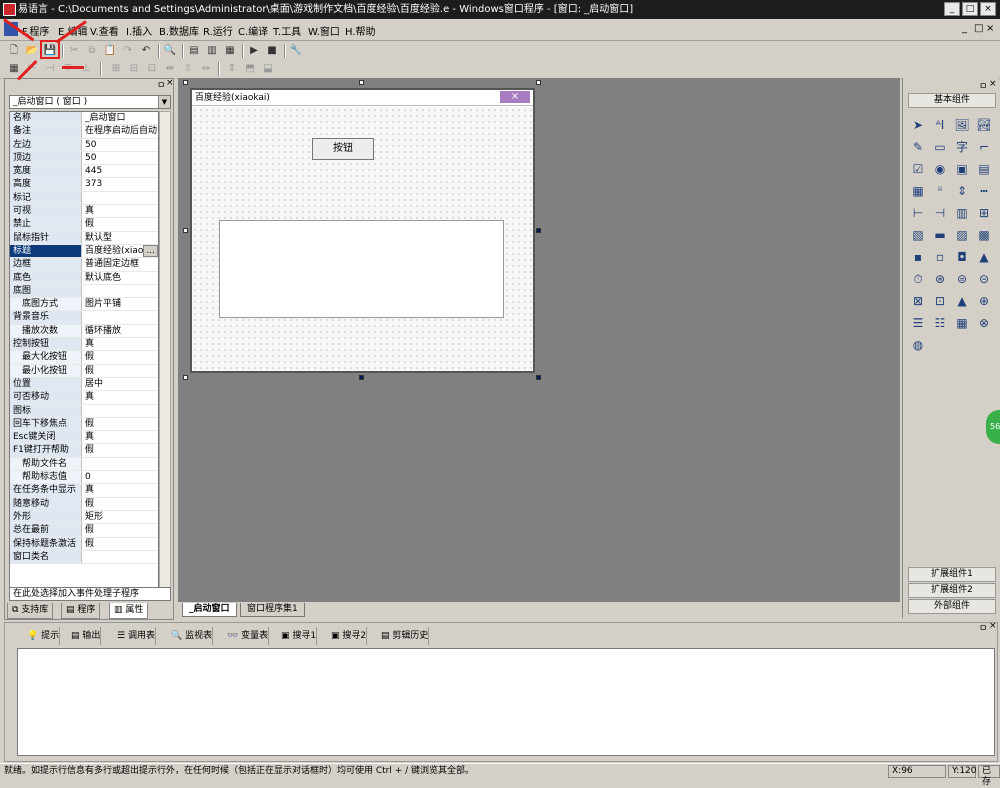 The height and width of the screenshot is (788, 1000). What do you see at coordinates (962, 191) in the screenshot?
I see `component-icon: ⇕` at bounding box center [962, 191].